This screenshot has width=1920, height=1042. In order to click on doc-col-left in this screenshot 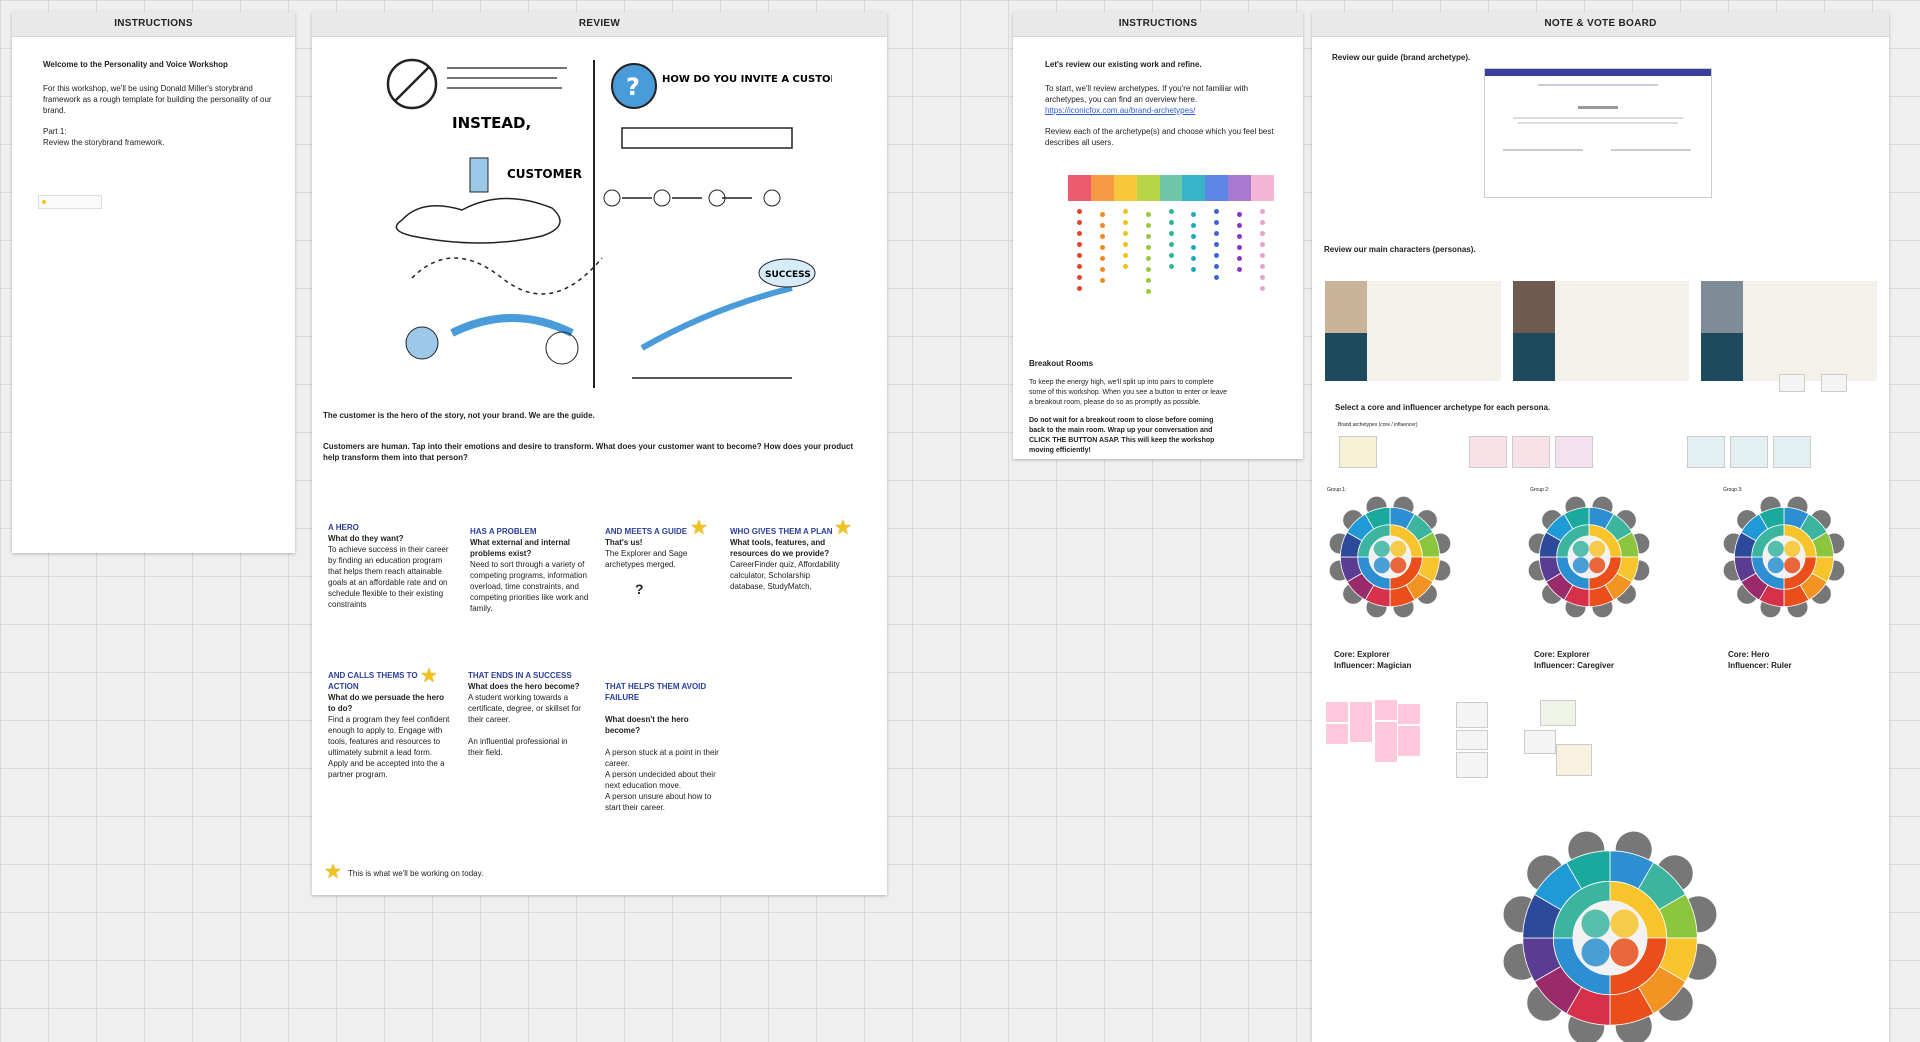, I will do `click(1543, 165)`.